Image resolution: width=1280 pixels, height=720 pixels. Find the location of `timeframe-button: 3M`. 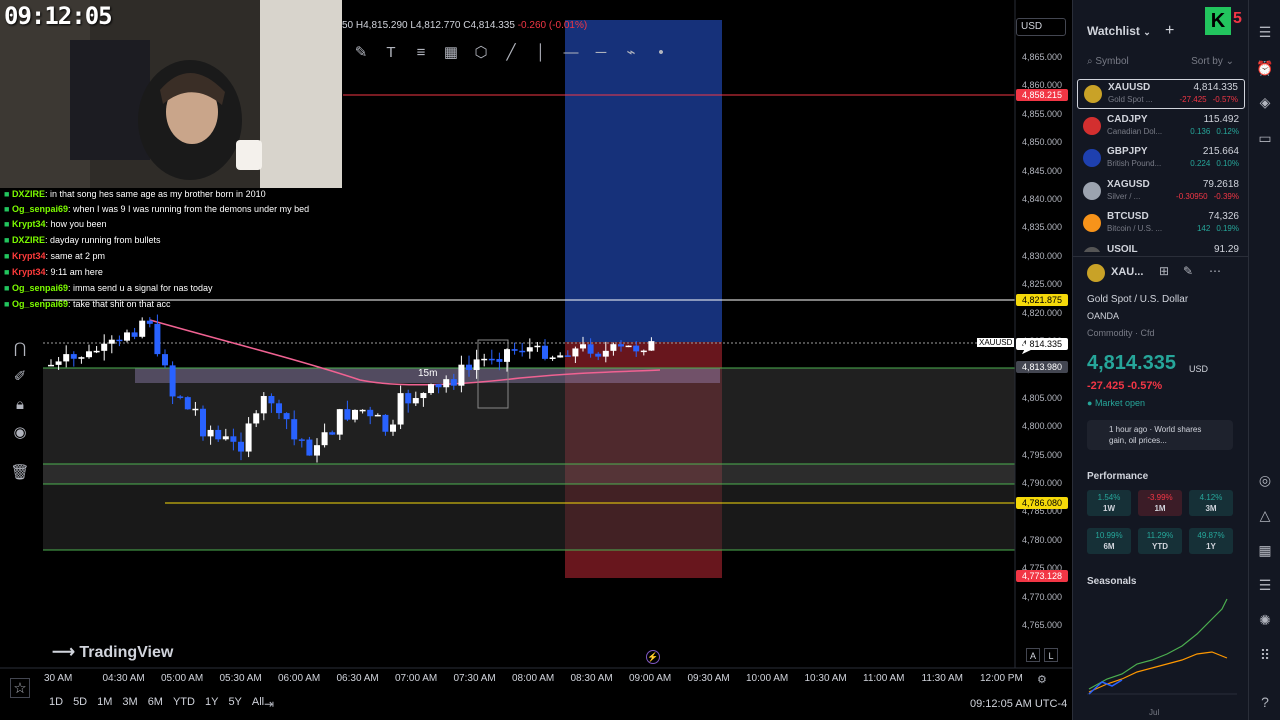

timeframe-button: 3M is located at coordinates (129, 702).